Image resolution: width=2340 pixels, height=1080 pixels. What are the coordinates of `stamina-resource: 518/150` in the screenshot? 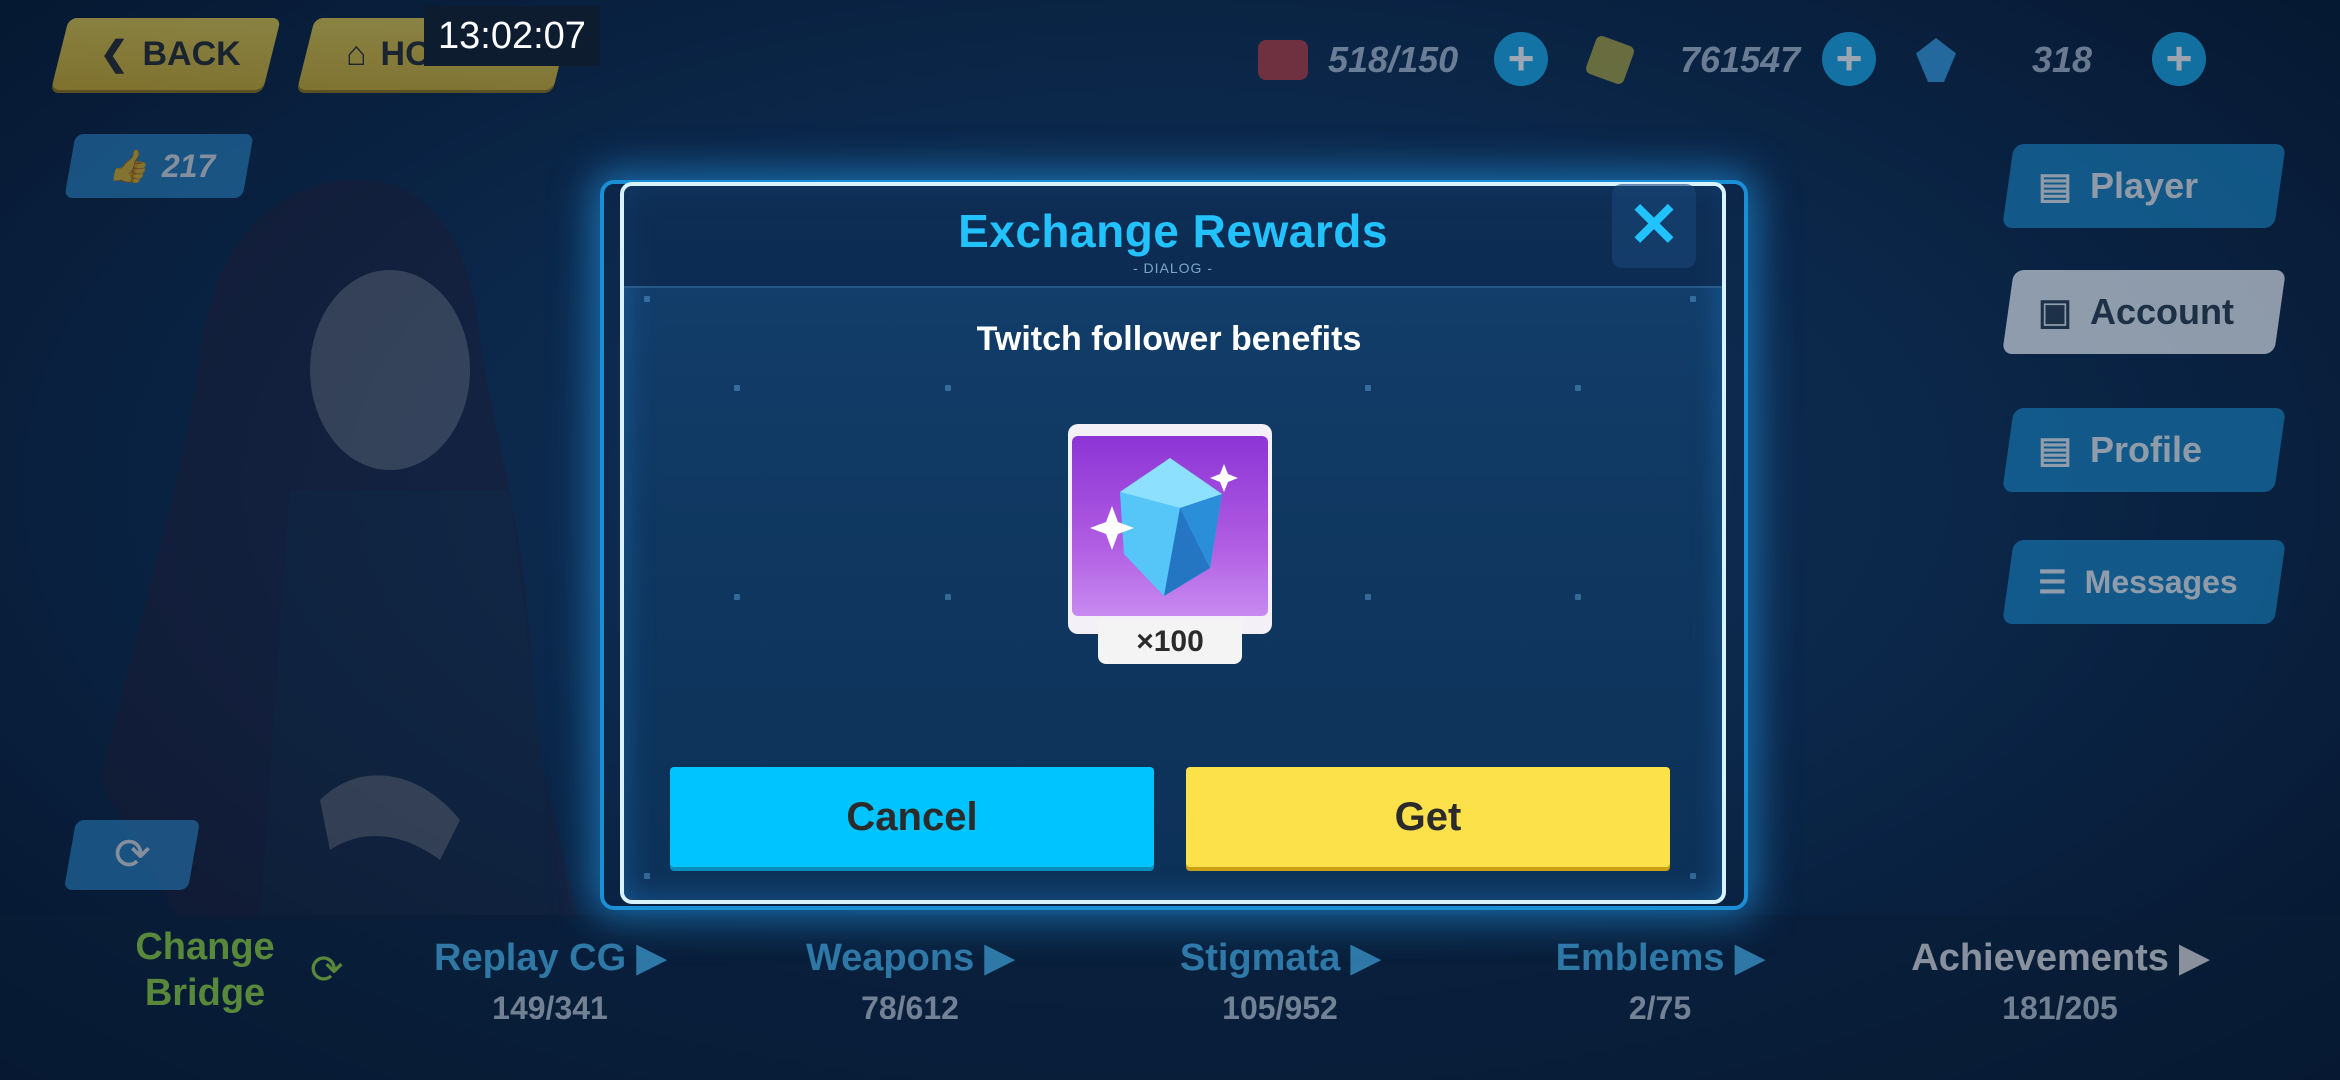 It's located at (1378, 60).